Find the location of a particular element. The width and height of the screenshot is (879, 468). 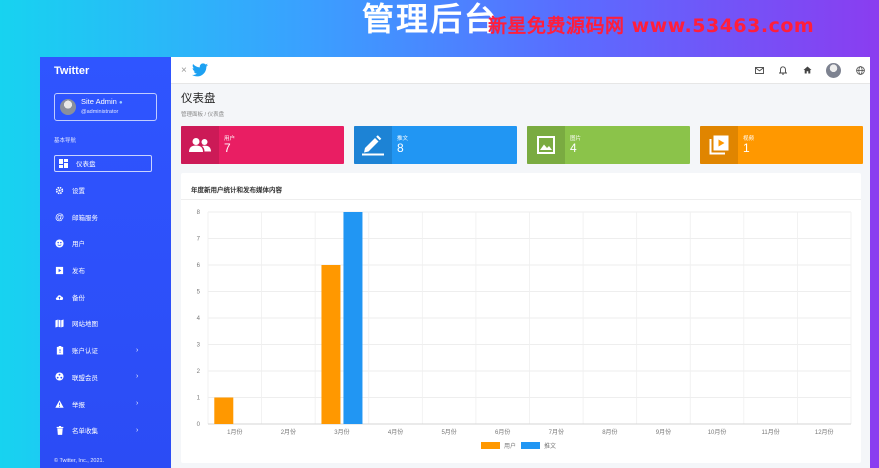

sidebar-item-label: 设置 is located at coordinates (78, 192).